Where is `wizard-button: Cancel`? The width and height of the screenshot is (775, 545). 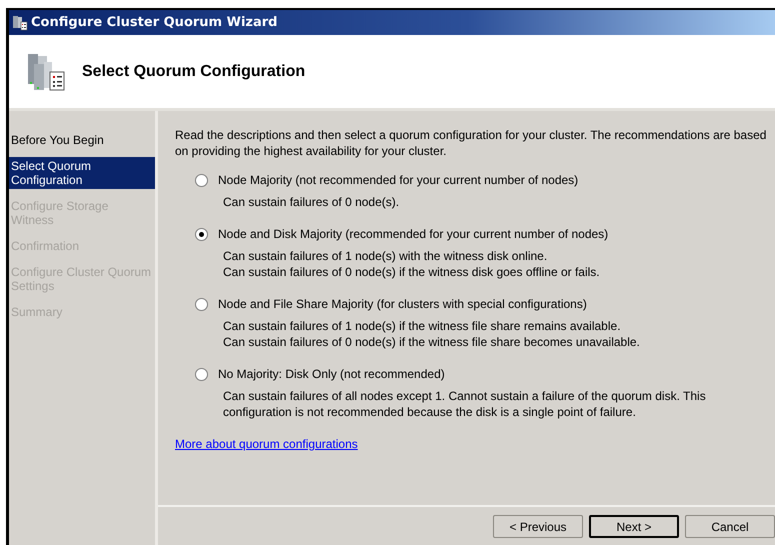
wizard-button: Cancel is located at coordinates (730, 526).